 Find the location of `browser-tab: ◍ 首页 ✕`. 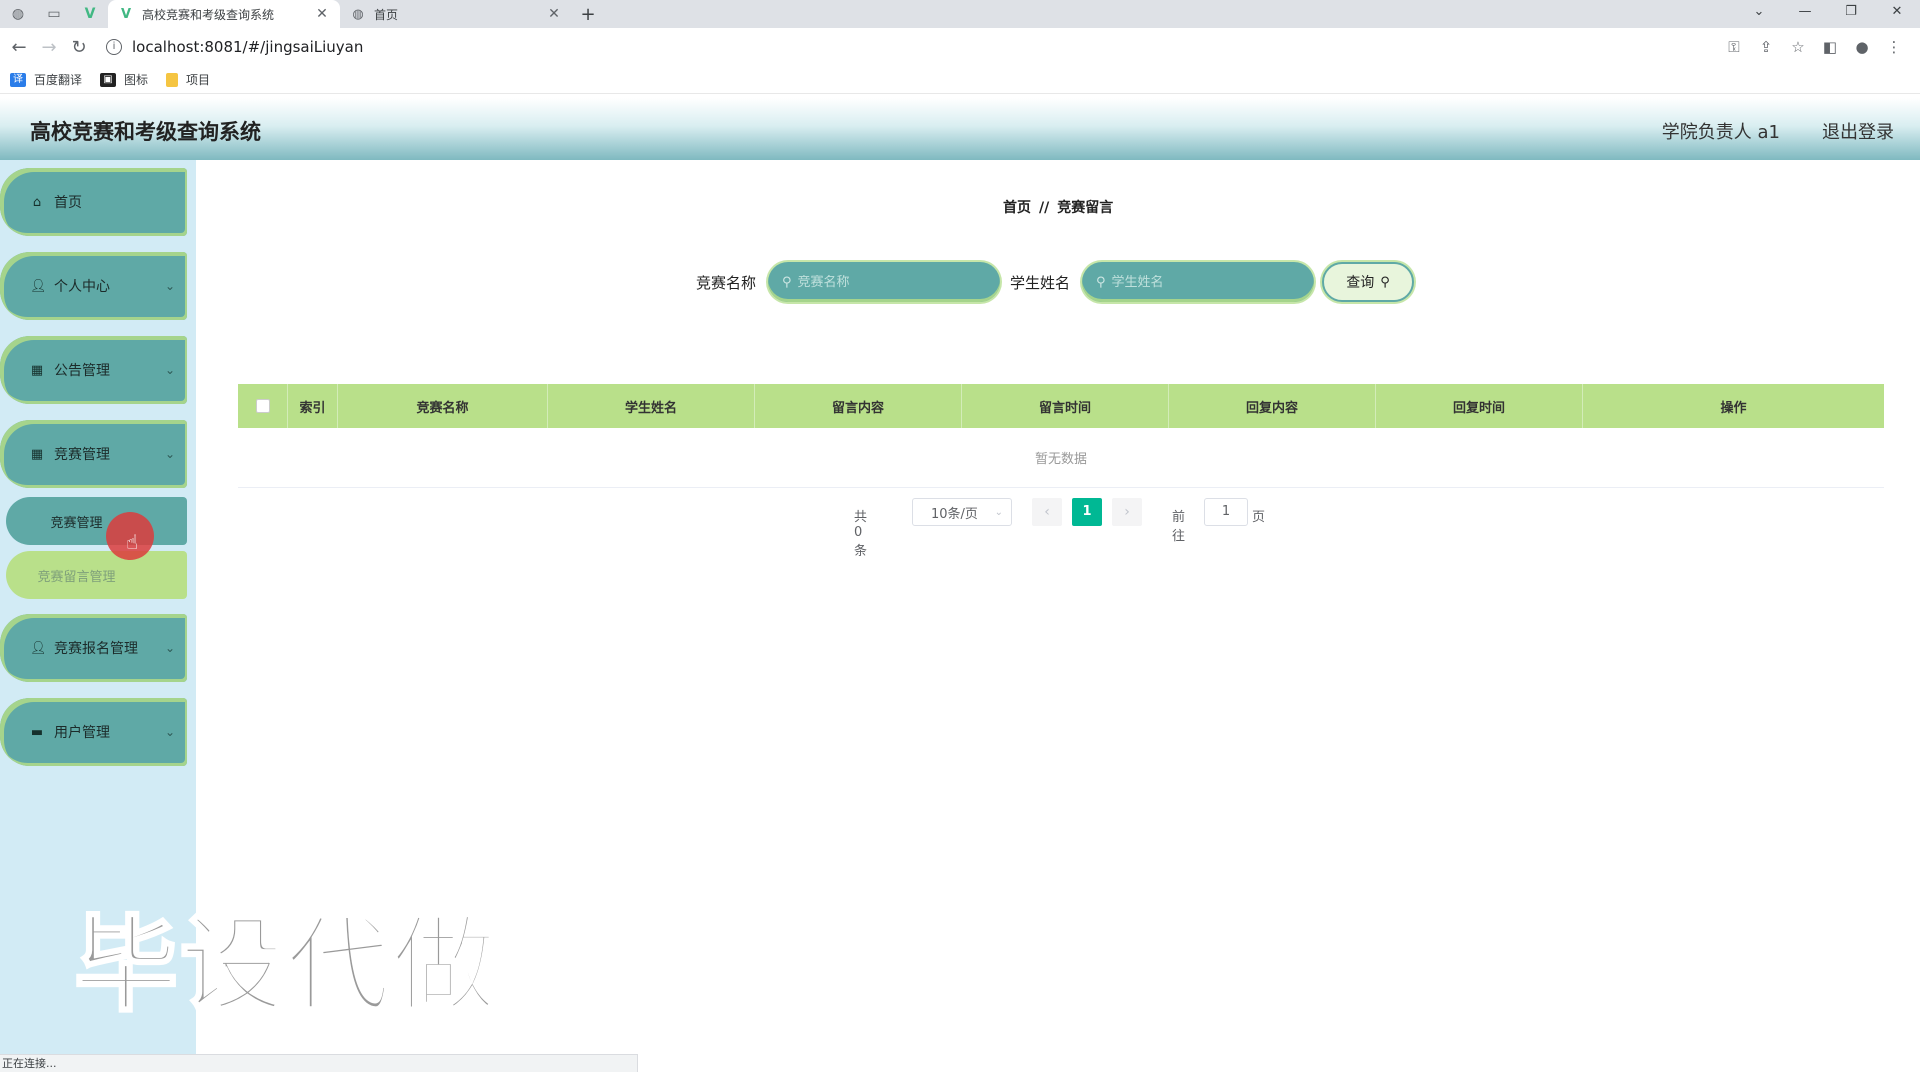

browser-tab: ◍ 首页 ✕ is located at coordinates (456, 14).